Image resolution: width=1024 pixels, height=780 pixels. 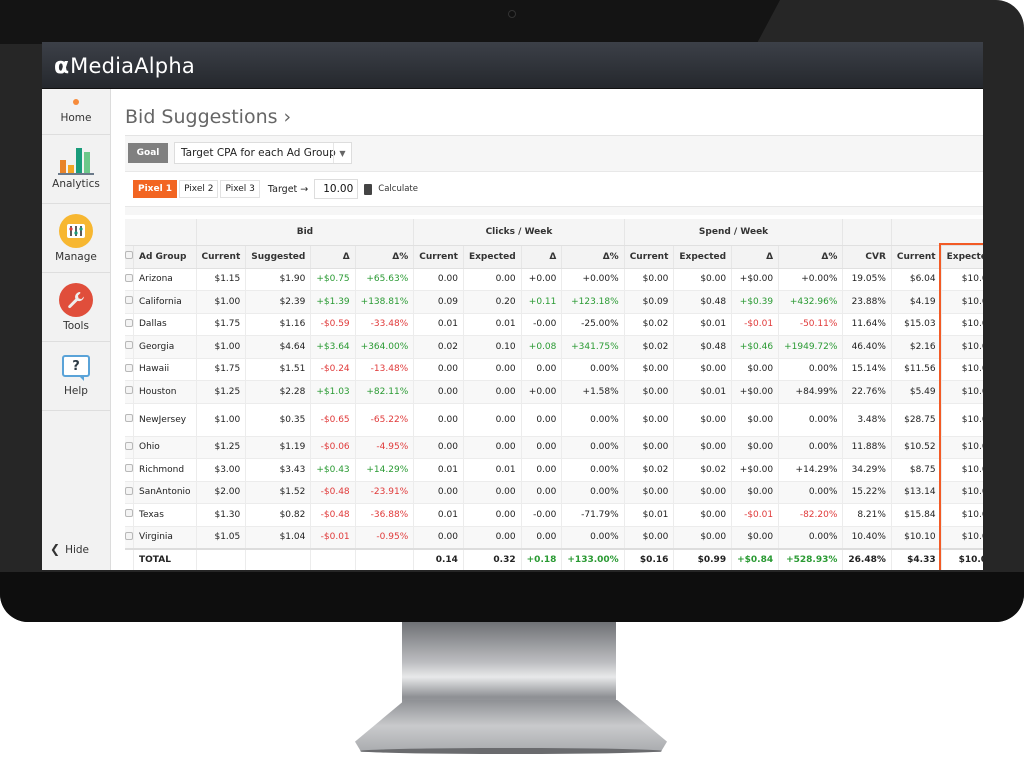 I want to click on calculator-icon, so click(x=368, y=189).